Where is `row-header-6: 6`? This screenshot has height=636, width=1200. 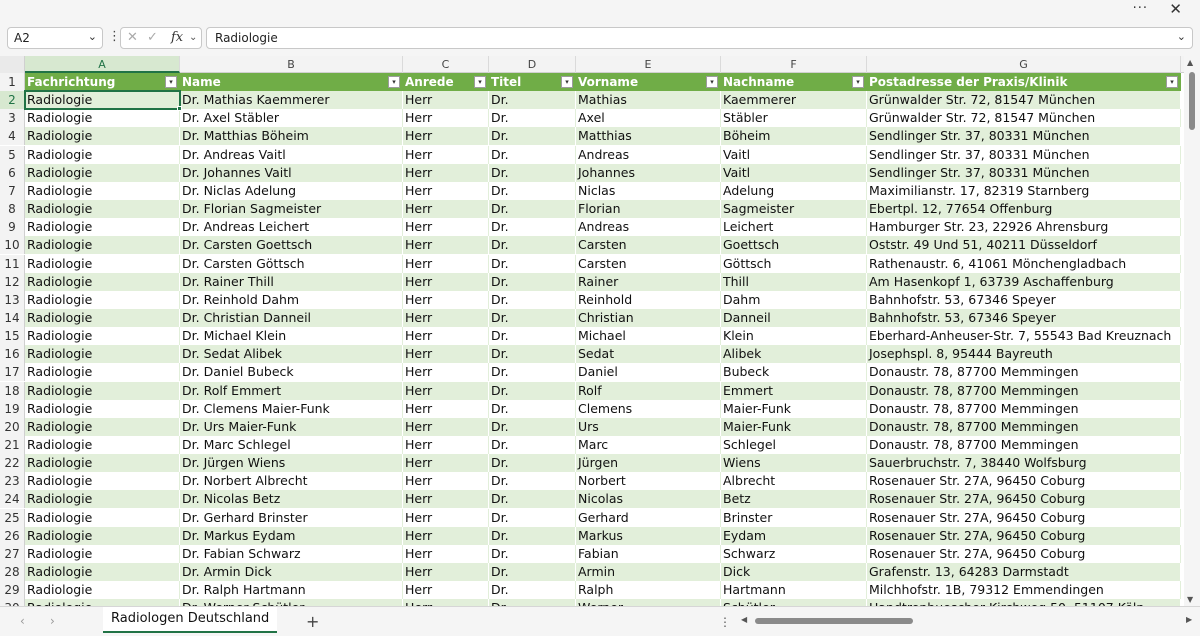 row-header-6: 6 is located at coordinates (12, 172).